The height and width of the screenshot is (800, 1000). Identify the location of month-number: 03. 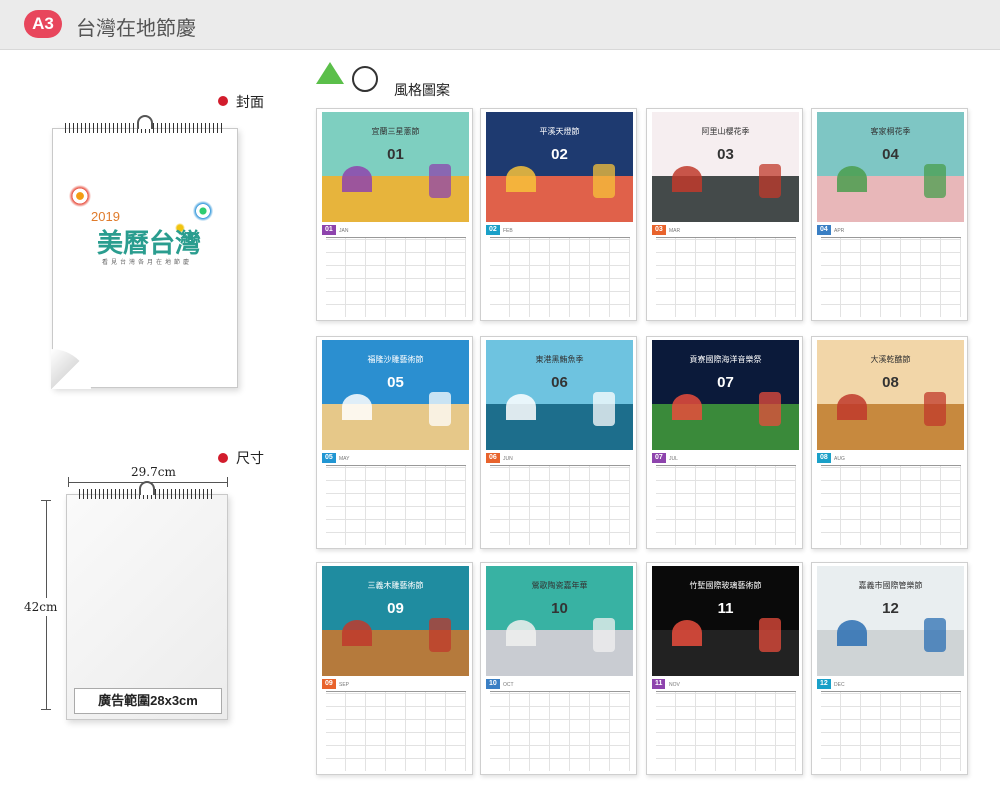
(725, 154).